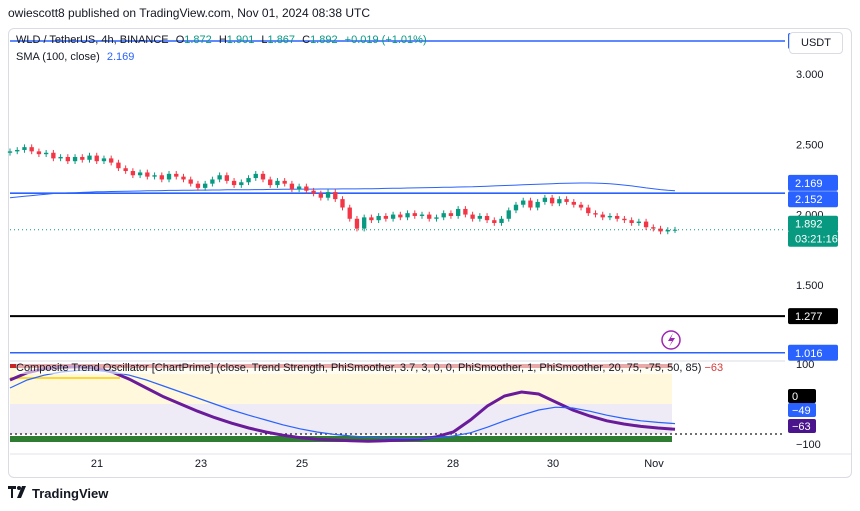 The width and height of the screenshot is (860, 511). I want to click on oscillator-value-text: −49, so click(801, 411).